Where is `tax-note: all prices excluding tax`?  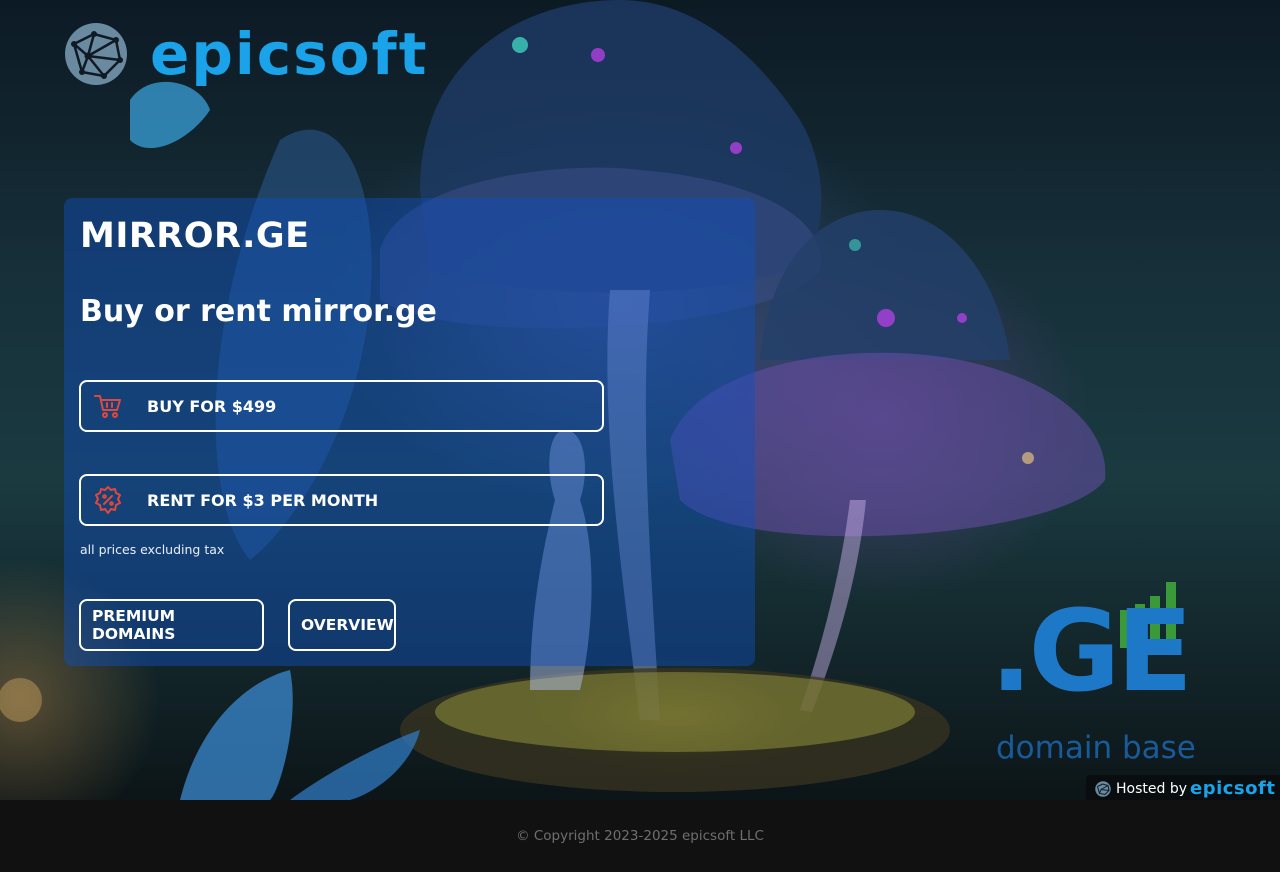 tax-note: all prices excluding tax is located at coordinates (152, 549).